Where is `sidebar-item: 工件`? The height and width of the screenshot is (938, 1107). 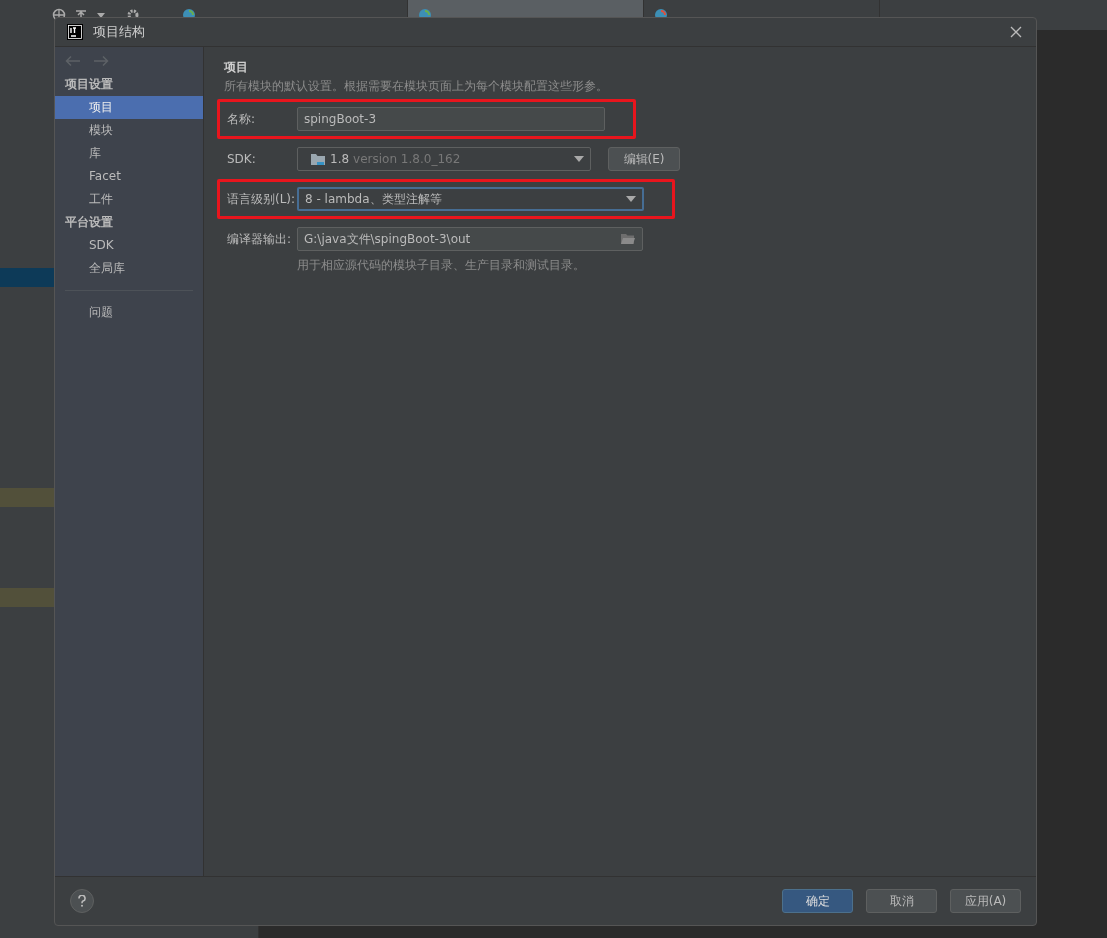
sidebar-item: 工件 is located at coordinates (129, 199).